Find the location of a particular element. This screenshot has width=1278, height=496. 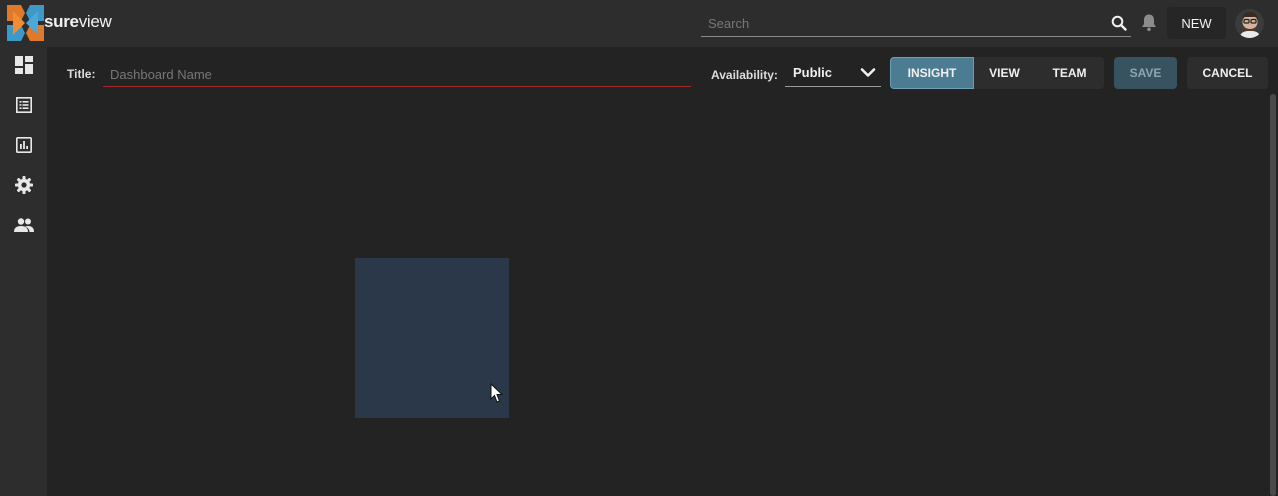

sureview-logo-icon is located at coordinates (25, 23).